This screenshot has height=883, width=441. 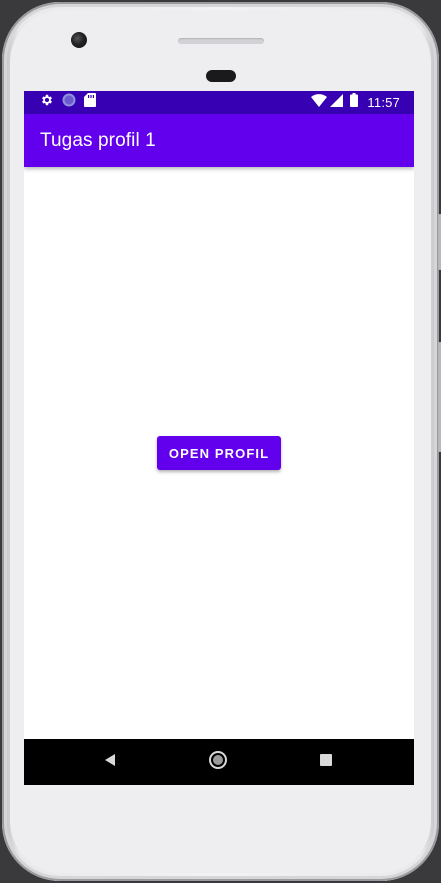 I want to click on home-icon, so click(x=218, y=762).